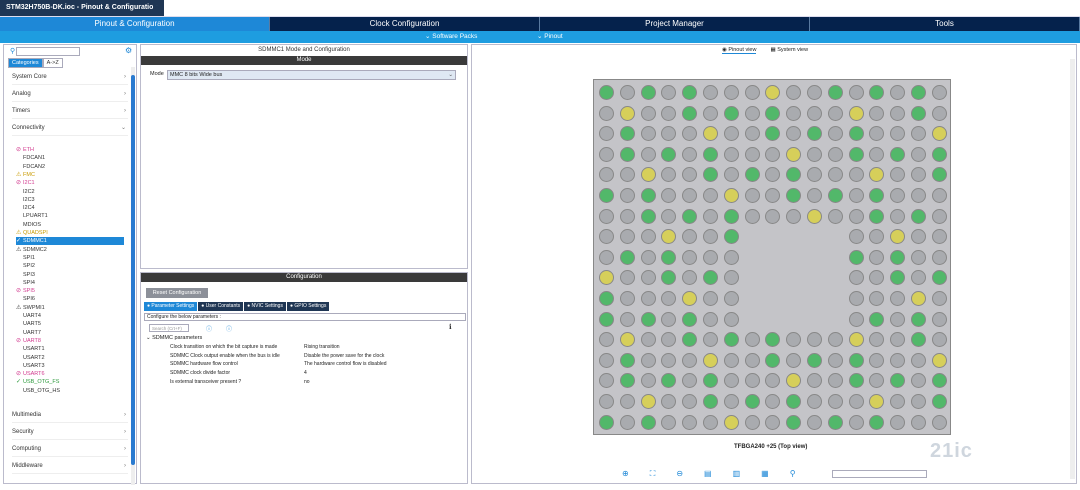 This screenshot has width=1080, height=490. What do you see at coordinates (451, 36) in the screenshot?
I see `software-packs-menu: ⌄ Software Packs` at bounding box center [451, 36].